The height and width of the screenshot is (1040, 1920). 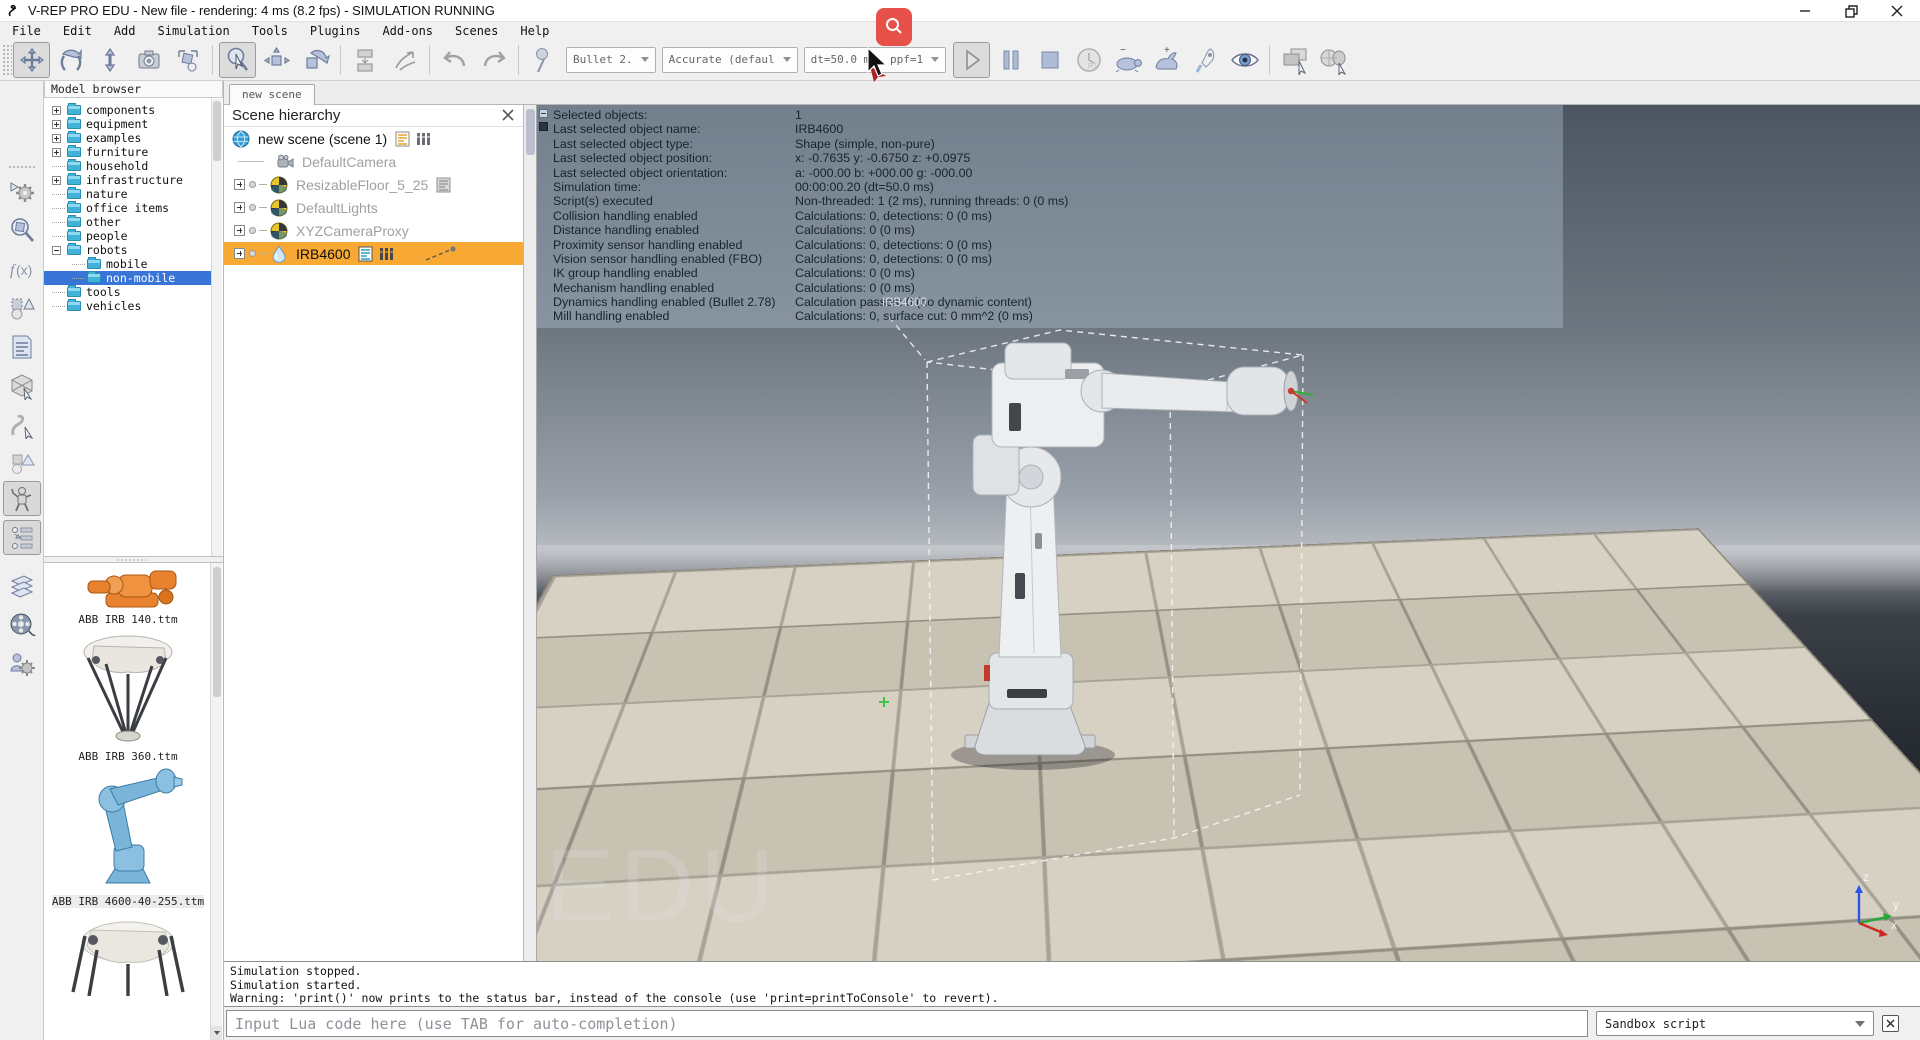 I want to click on tree-item-office-items: office items, so click(x=128, y=208).